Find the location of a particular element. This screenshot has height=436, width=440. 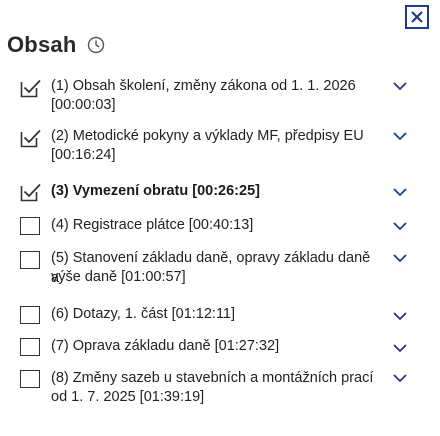

chapter-item-time: od 1. 7. 2025 [01:39:19] is located at coordinates (128, 397).